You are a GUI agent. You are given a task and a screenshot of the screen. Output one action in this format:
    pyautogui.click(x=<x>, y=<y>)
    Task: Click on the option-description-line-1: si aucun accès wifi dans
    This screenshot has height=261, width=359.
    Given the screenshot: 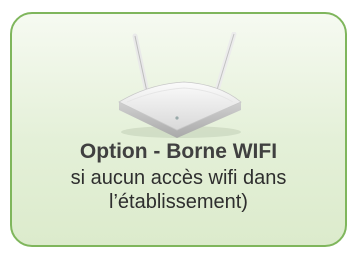 What is the action you would take?
    pyautogui.click(x=178, y=178)
    